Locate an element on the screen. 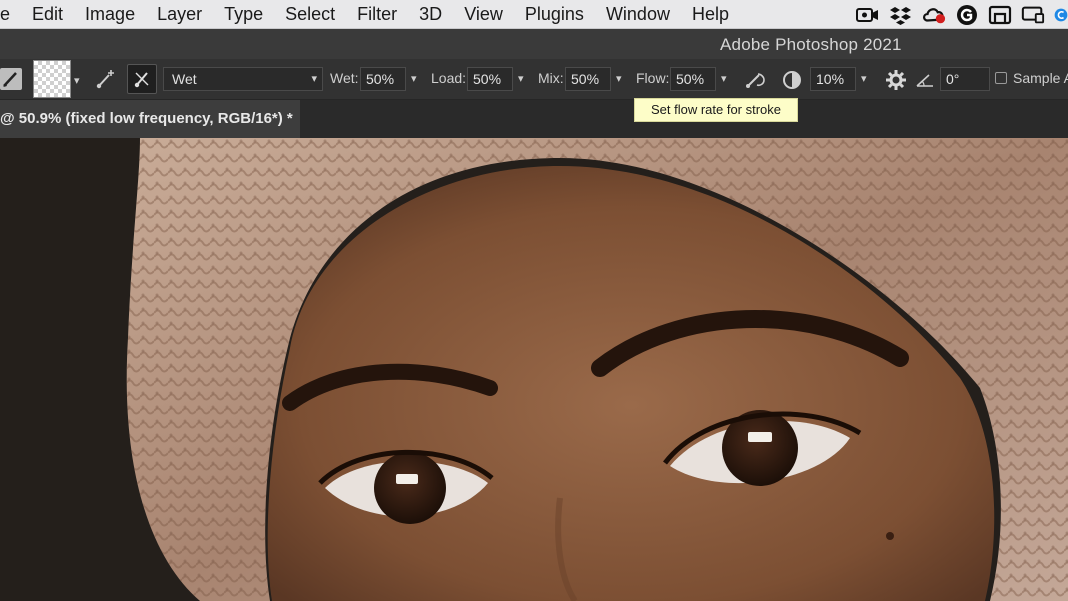 This screenshot has height=601, width=1068. angle-field: 0° is located at coordinates (965, 79).